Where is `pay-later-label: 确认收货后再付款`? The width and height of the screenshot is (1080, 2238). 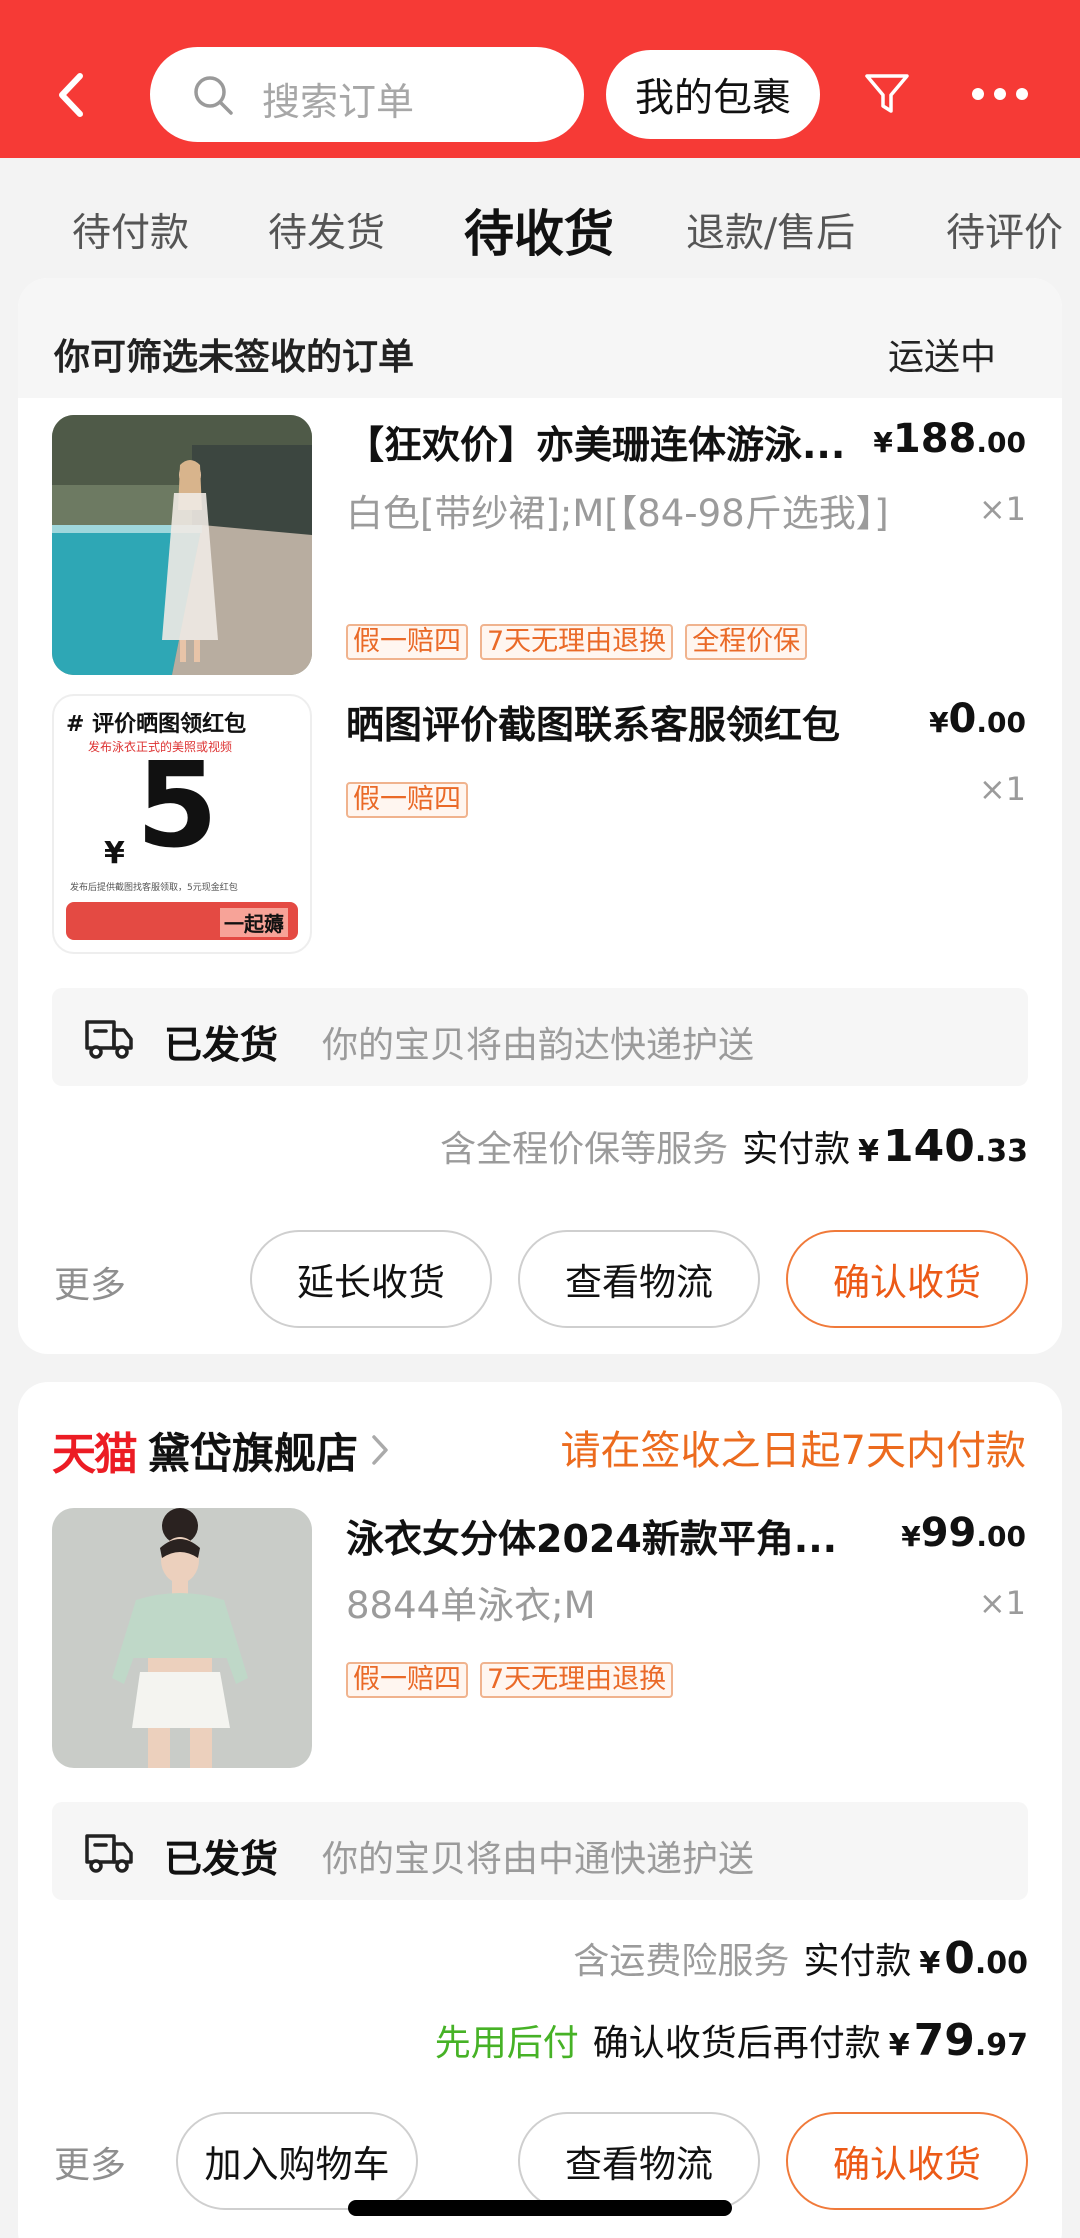 pay-later-label: 确认收货后再付款 is located at coordinates (736, 2043).